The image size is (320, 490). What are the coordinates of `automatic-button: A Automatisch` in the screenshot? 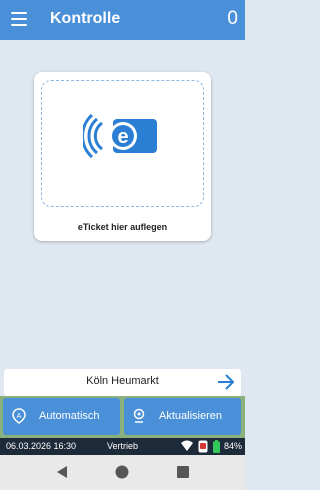 It's located at (61, 416).